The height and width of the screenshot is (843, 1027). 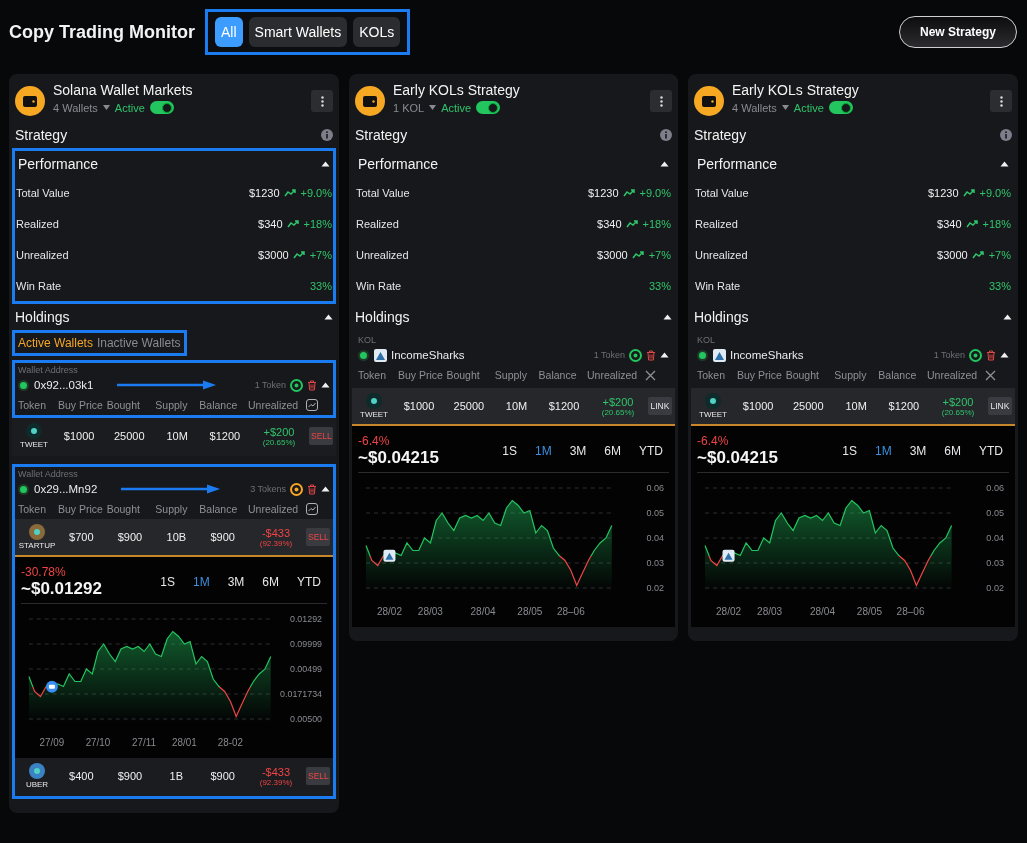 I want to click on table-cell-text: 25000, so click(x=469, y=406).